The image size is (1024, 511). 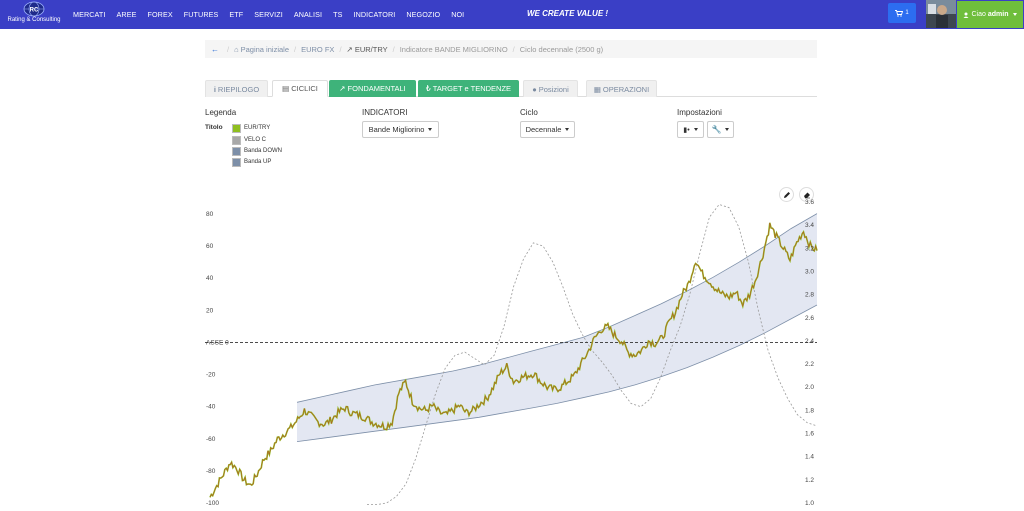 I want to click on breadcrumb-home: Pagina iniziale, so click(x=265, y=49).